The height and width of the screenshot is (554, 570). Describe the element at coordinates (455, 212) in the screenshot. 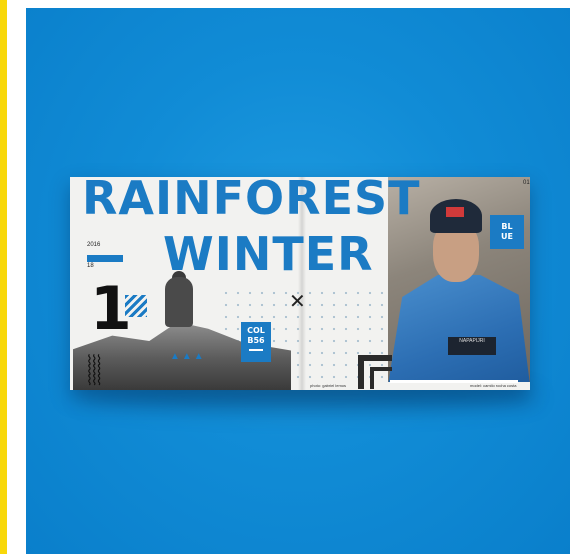

I see `beanie-badge-icon` at that location.